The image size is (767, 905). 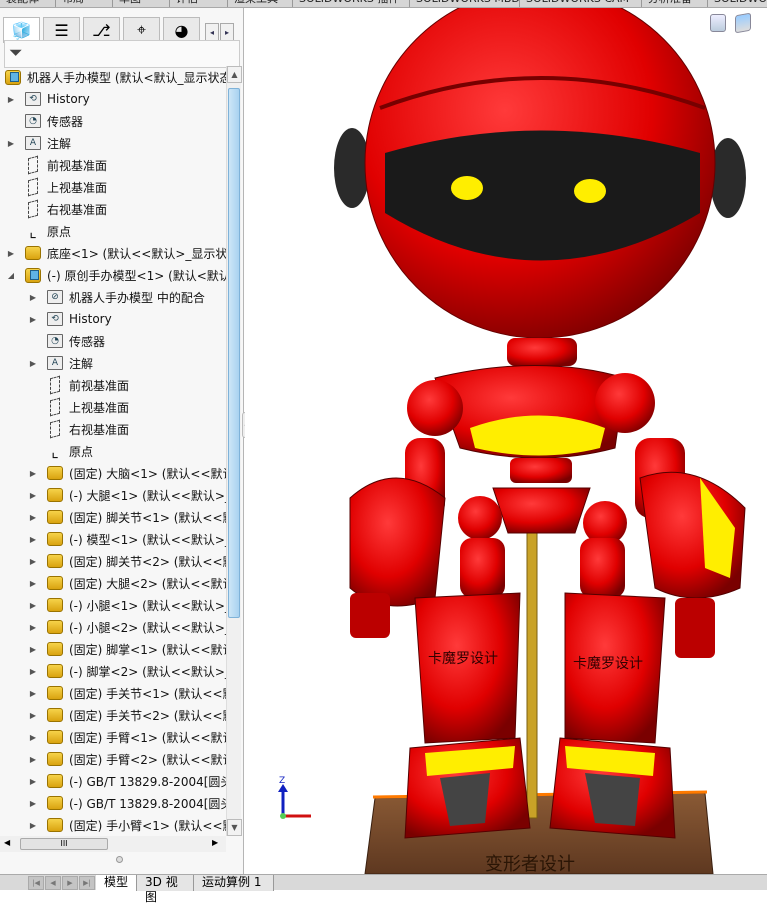 I want to click on bottom-tab: 运动算例 1, so click(x=234, y=883).